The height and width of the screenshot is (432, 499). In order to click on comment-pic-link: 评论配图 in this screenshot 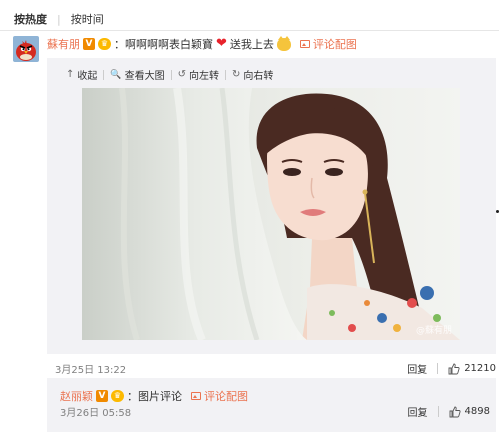, I will do `click(328, 44)`.